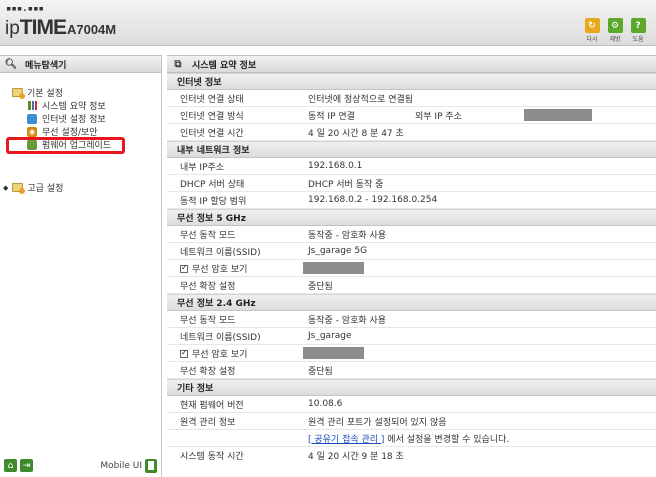 The height and width of the screenshot is (477, 656). I want to click on brand-dots: ▪▪▪.▪▪▪, so click(25, 9).